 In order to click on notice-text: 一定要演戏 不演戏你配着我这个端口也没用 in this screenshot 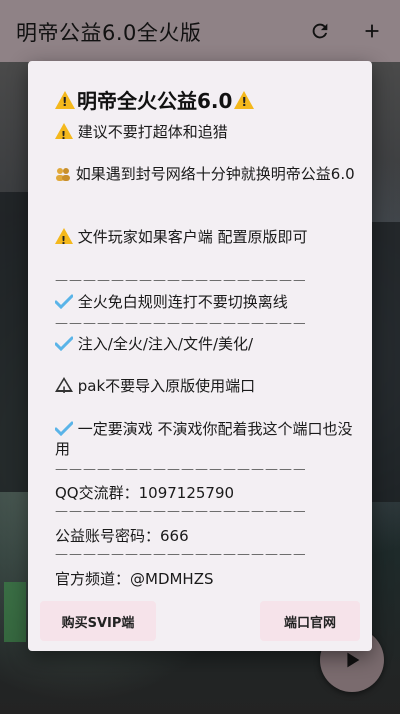, I will do `click(204, 439)`.